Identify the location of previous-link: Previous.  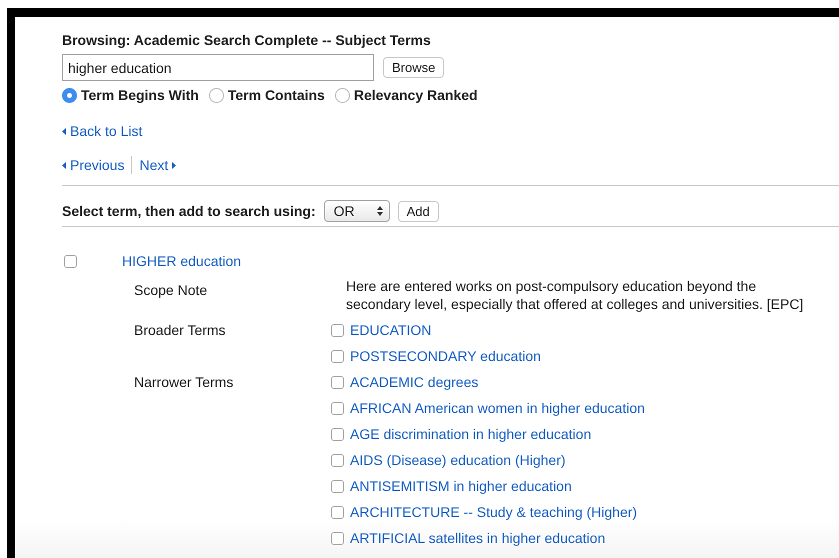
(93, 165).